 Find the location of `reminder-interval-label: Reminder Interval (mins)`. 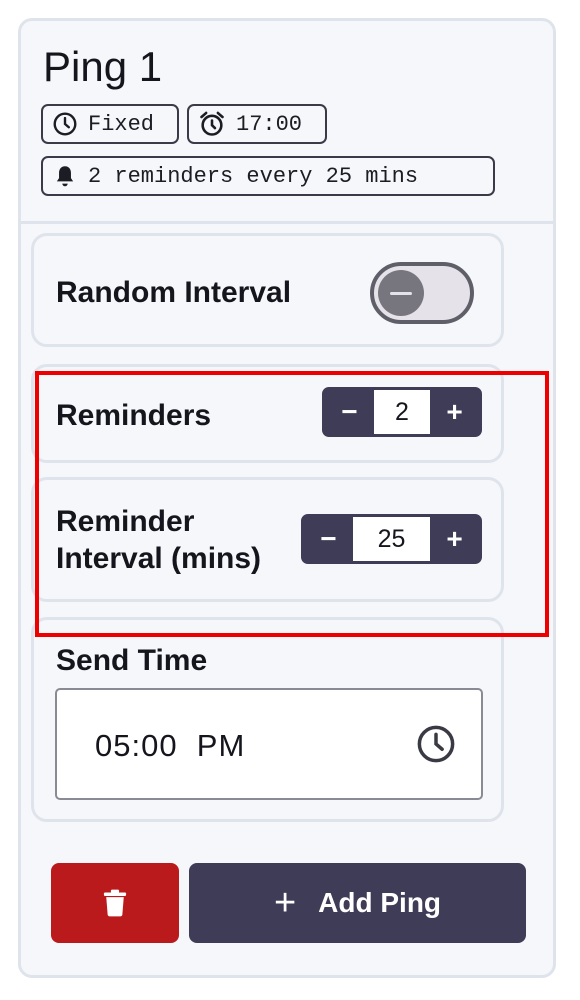

reminder-interval-label: Reminder Interval (mins) is located at coordinates (159, 540).